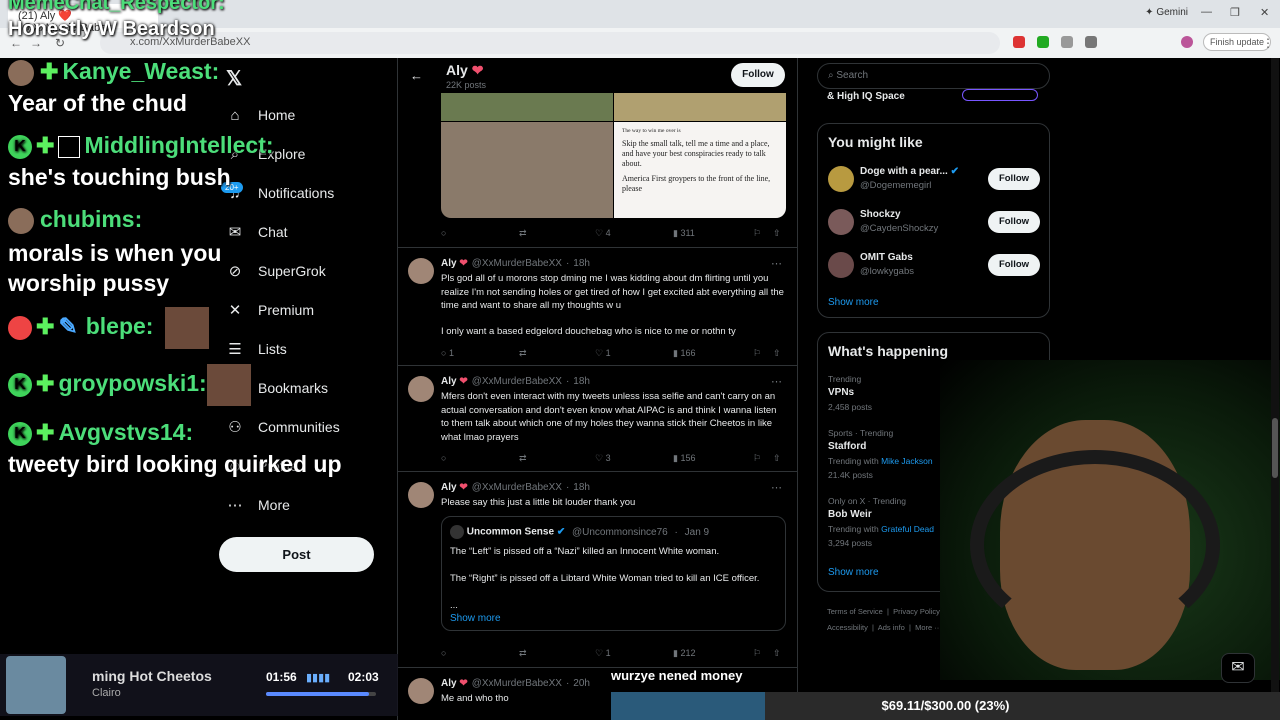 The image size is (1280, 720). Describe the element at coordinates (270, 310) in the screenshot. I see `nav-premium: ✕ Premium` at that location.